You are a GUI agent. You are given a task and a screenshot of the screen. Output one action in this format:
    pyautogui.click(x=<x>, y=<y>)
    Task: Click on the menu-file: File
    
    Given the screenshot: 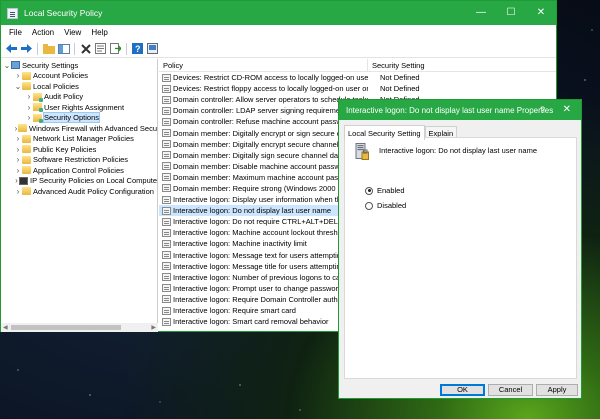 What is the action you would take?
    pyautogui.click(x=15, y=32)
    